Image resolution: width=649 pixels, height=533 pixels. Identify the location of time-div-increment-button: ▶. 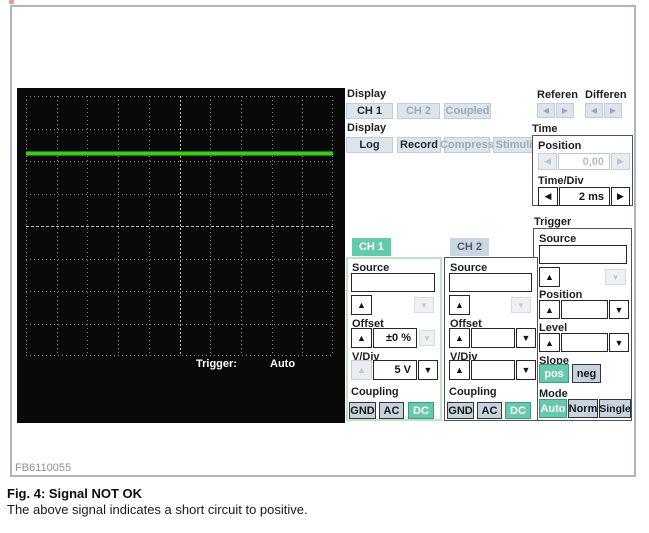
(620, 196).